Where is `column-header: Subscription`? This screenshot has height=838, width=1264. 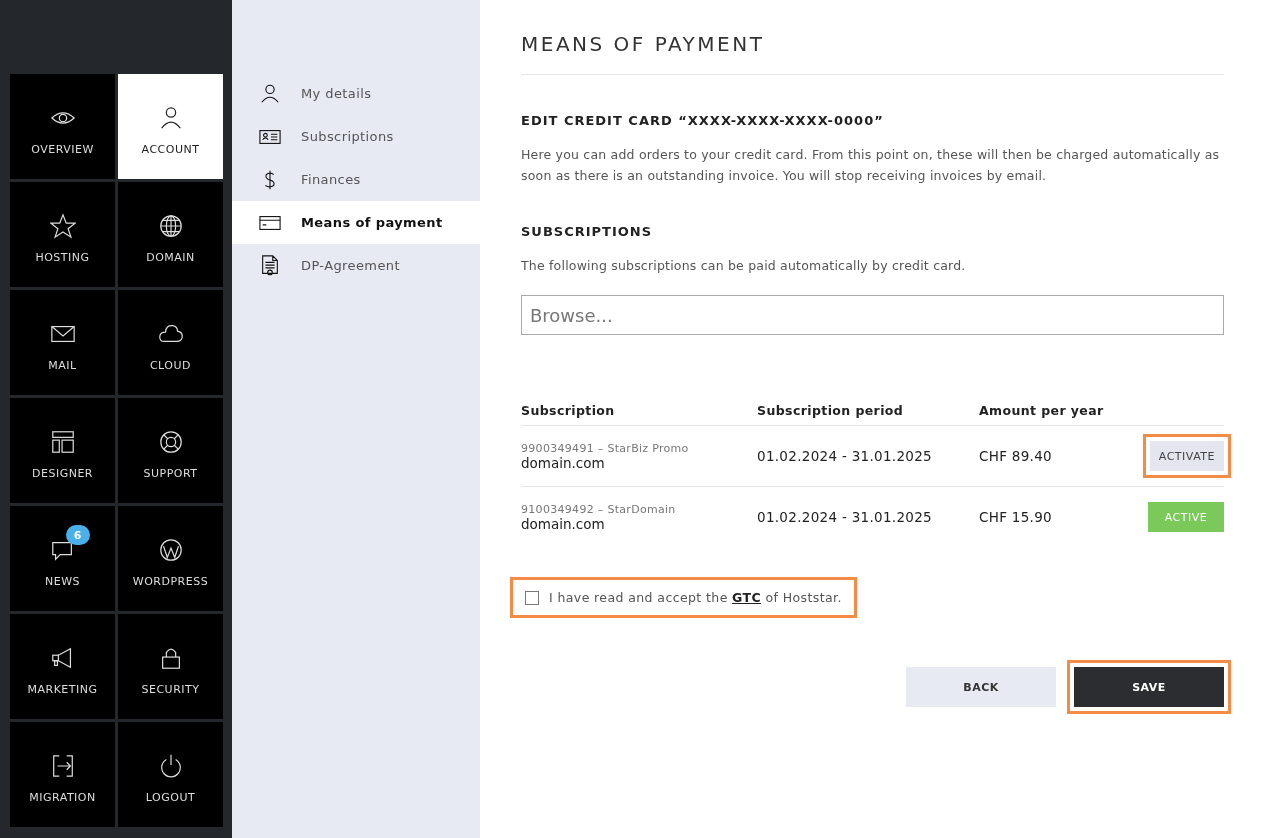
column-header: Subscription is located at coordinates (568, 410).